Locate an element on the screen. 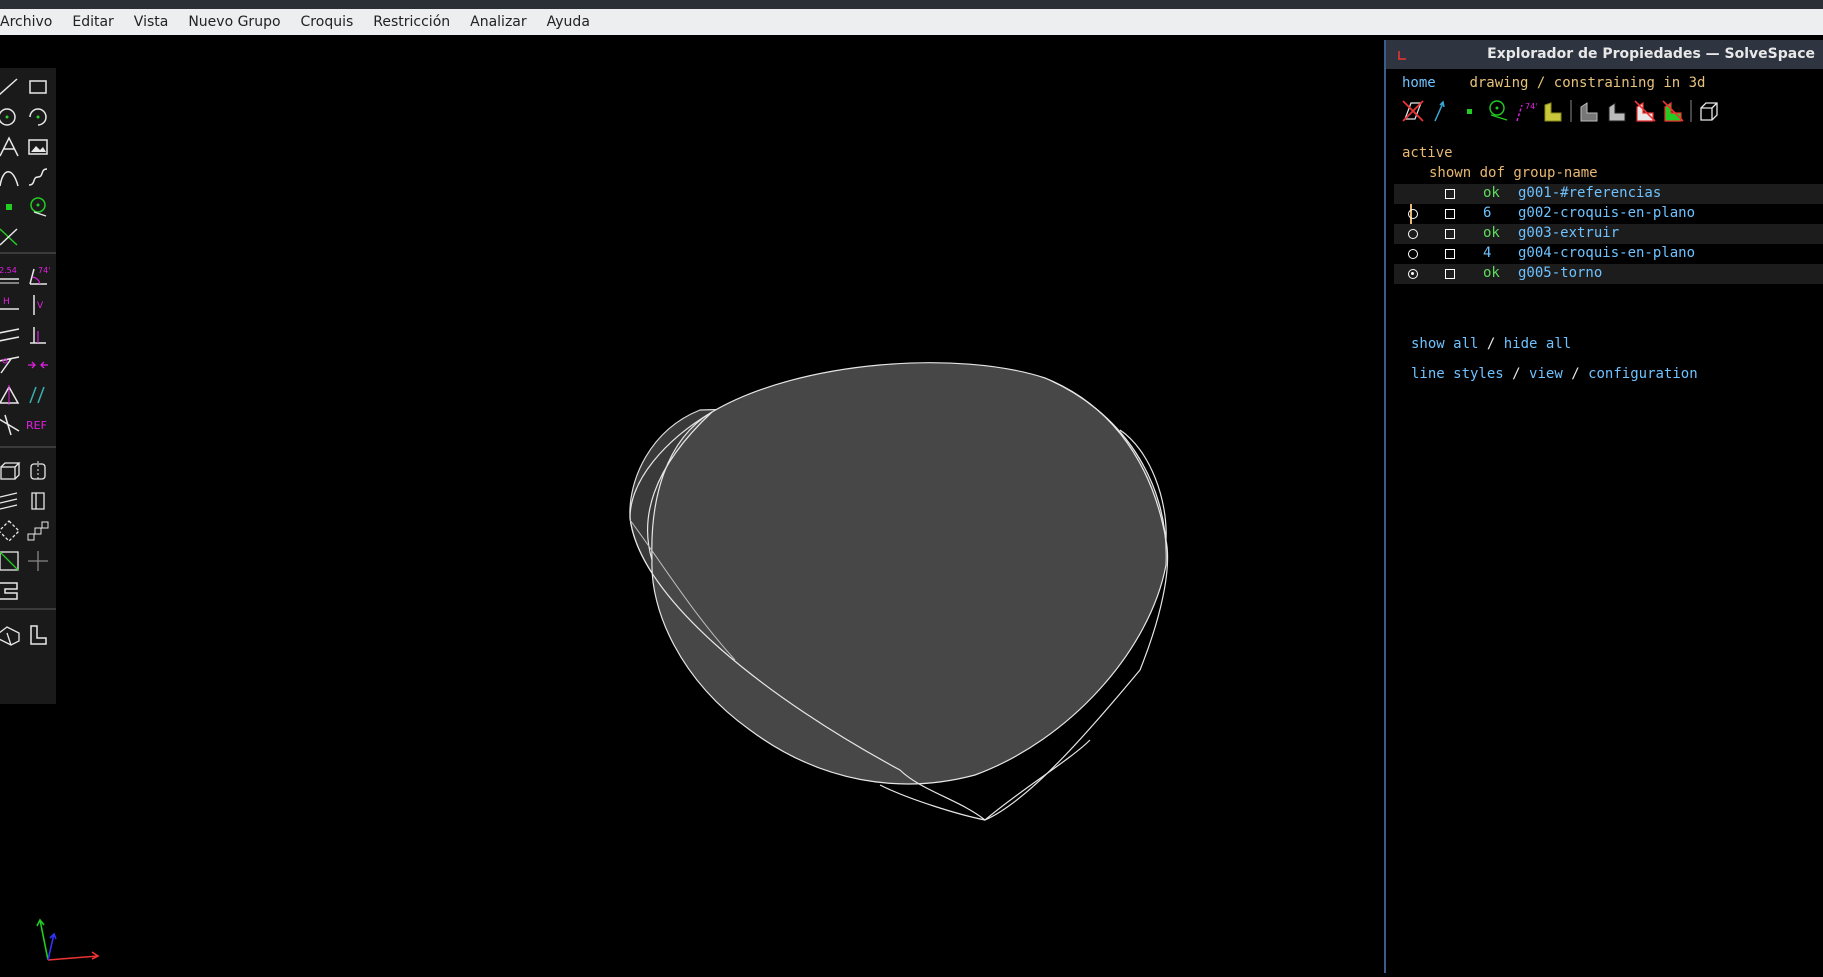  equal-length-constraint-icon is located at coordinates (38, 395).